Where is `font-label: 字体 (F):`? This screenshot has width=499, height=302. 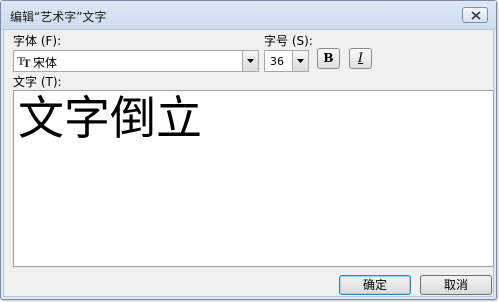
font-label: 字体 (F): is located at coordinates (37, 41).